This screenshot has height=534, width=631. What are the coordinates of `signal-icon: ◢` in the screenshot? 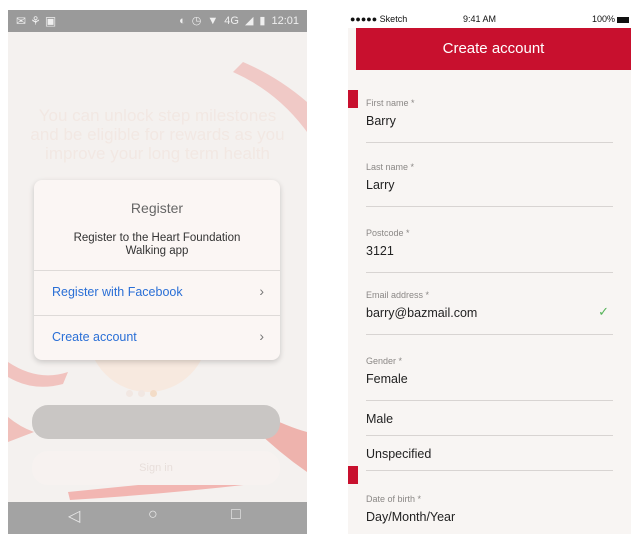 It's located at (249, 21).